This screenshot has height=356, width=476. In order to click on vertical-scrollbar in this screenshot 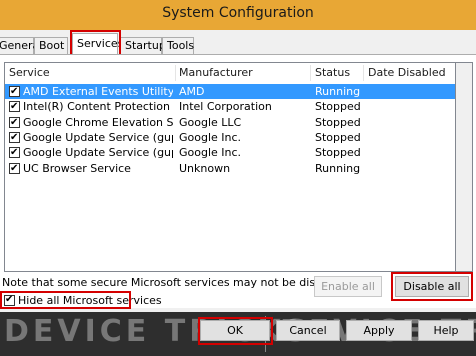, I will do `click(464, 167)`.